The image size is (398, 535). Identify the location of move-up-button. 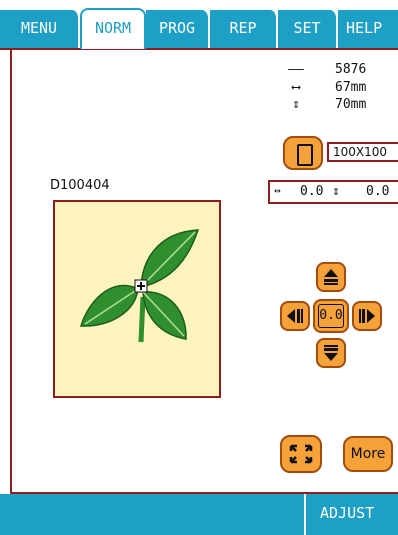
(331, 277).